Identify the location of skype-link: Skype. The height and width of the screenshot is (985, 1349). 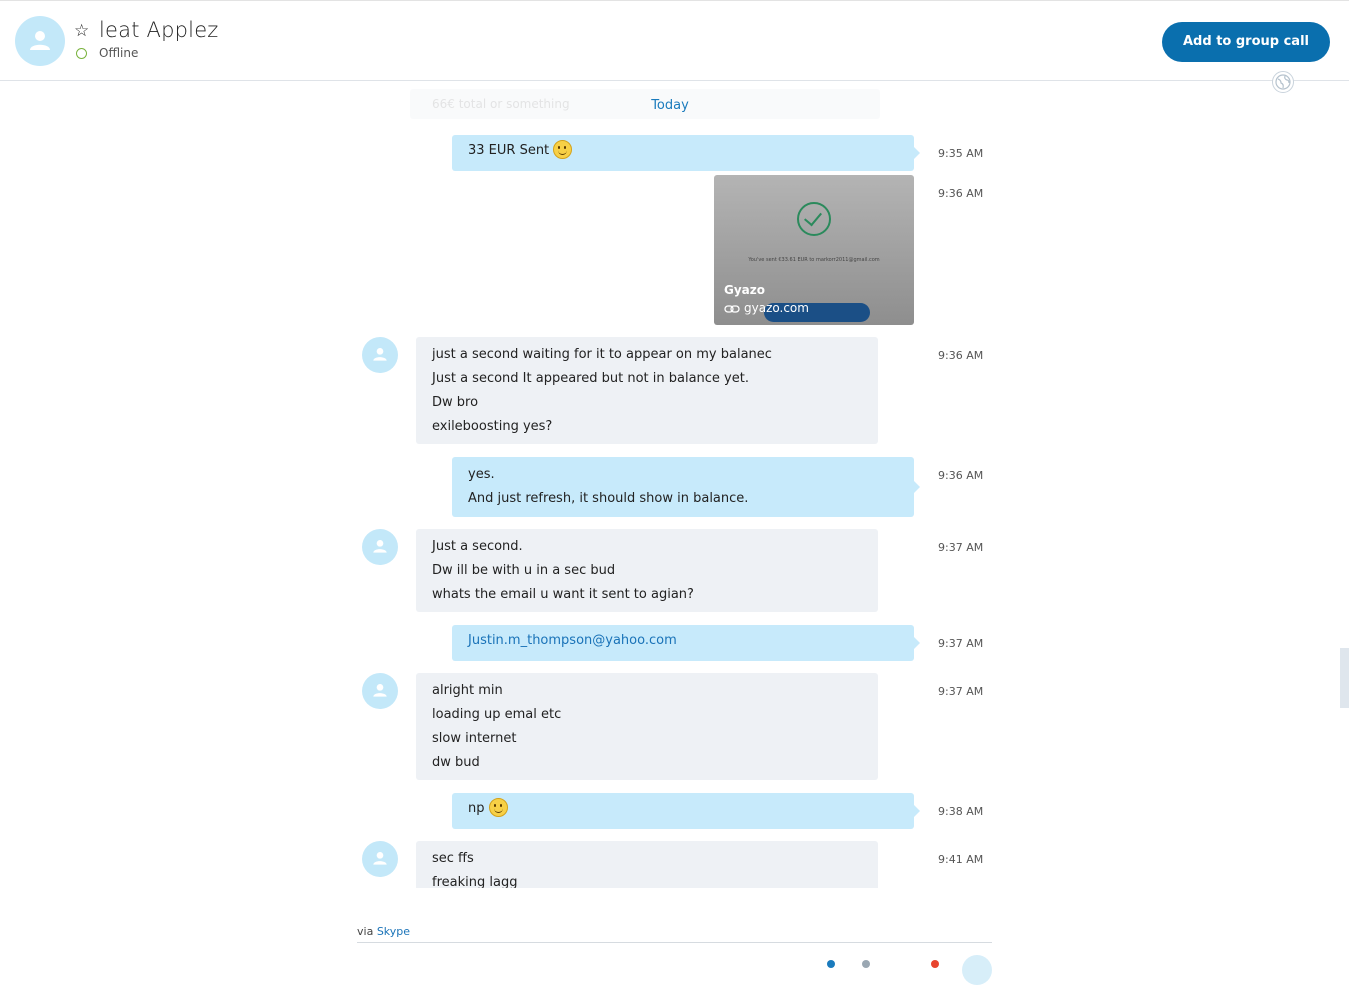
(393, 931).